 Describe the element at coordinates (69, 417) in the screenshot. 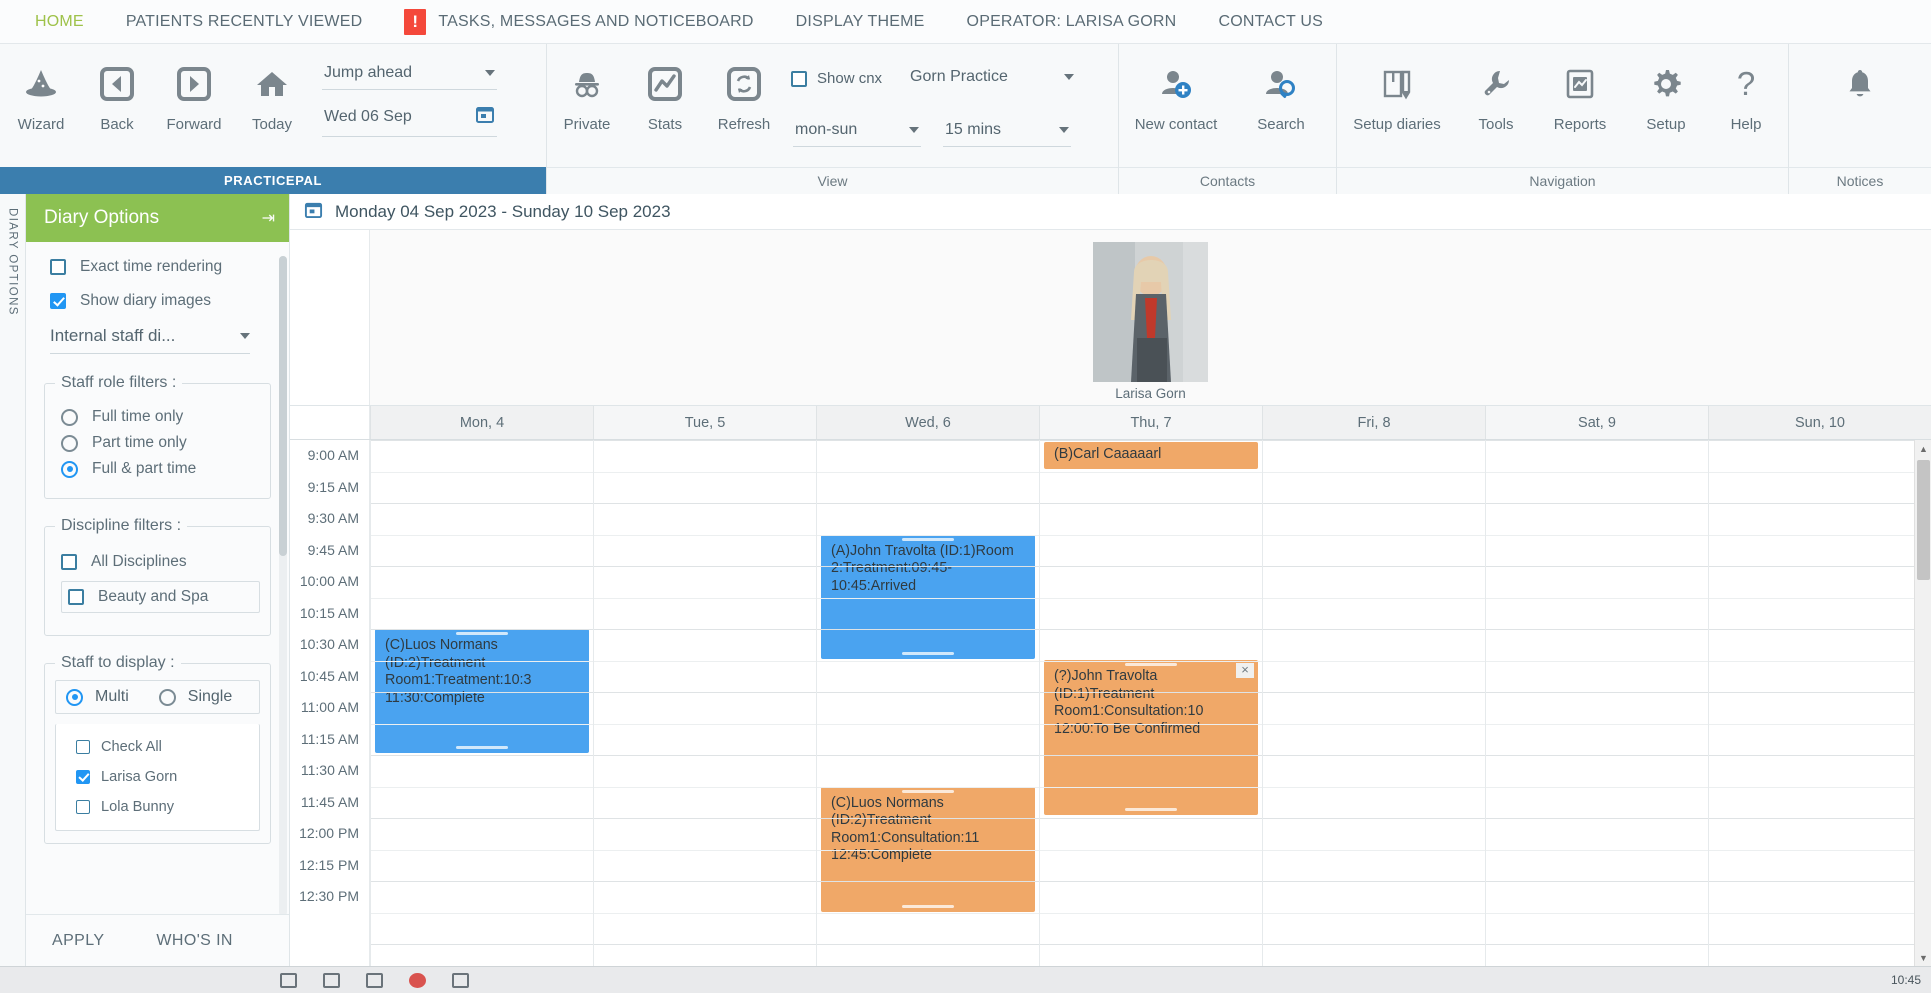

I see `radio-full-time-only` at that location.